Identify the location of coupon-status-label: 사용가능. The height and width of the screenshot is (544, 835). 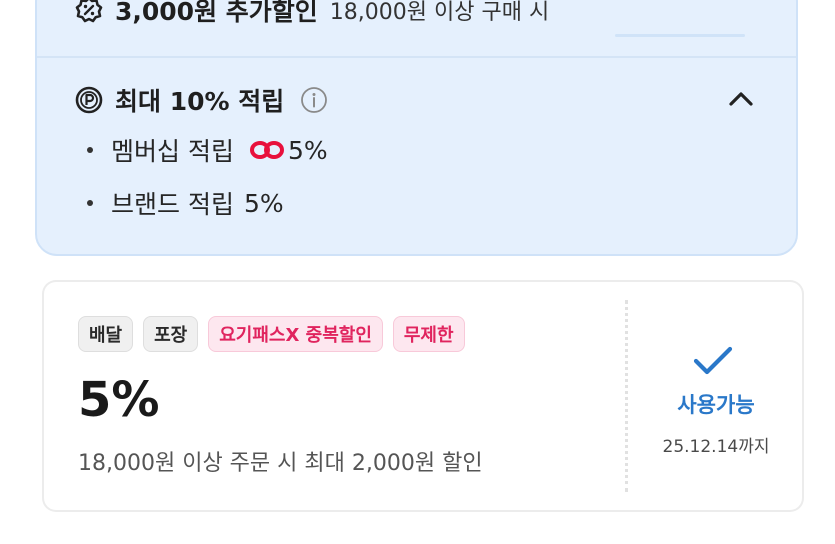
(716, 404).